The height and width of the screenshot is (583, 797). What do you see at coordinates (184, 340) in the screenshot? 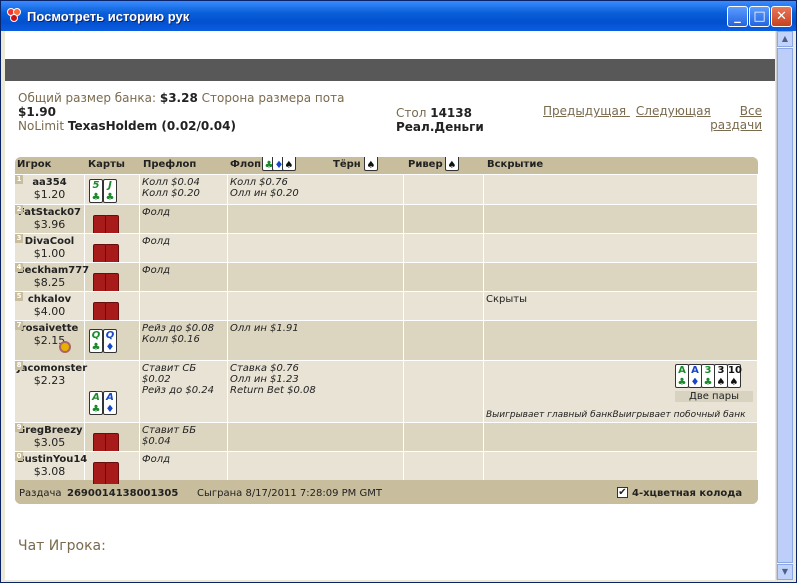
I see `preflop-action: Рейз до $0.08 Колл $0.16` at bounding box center [184, 340].